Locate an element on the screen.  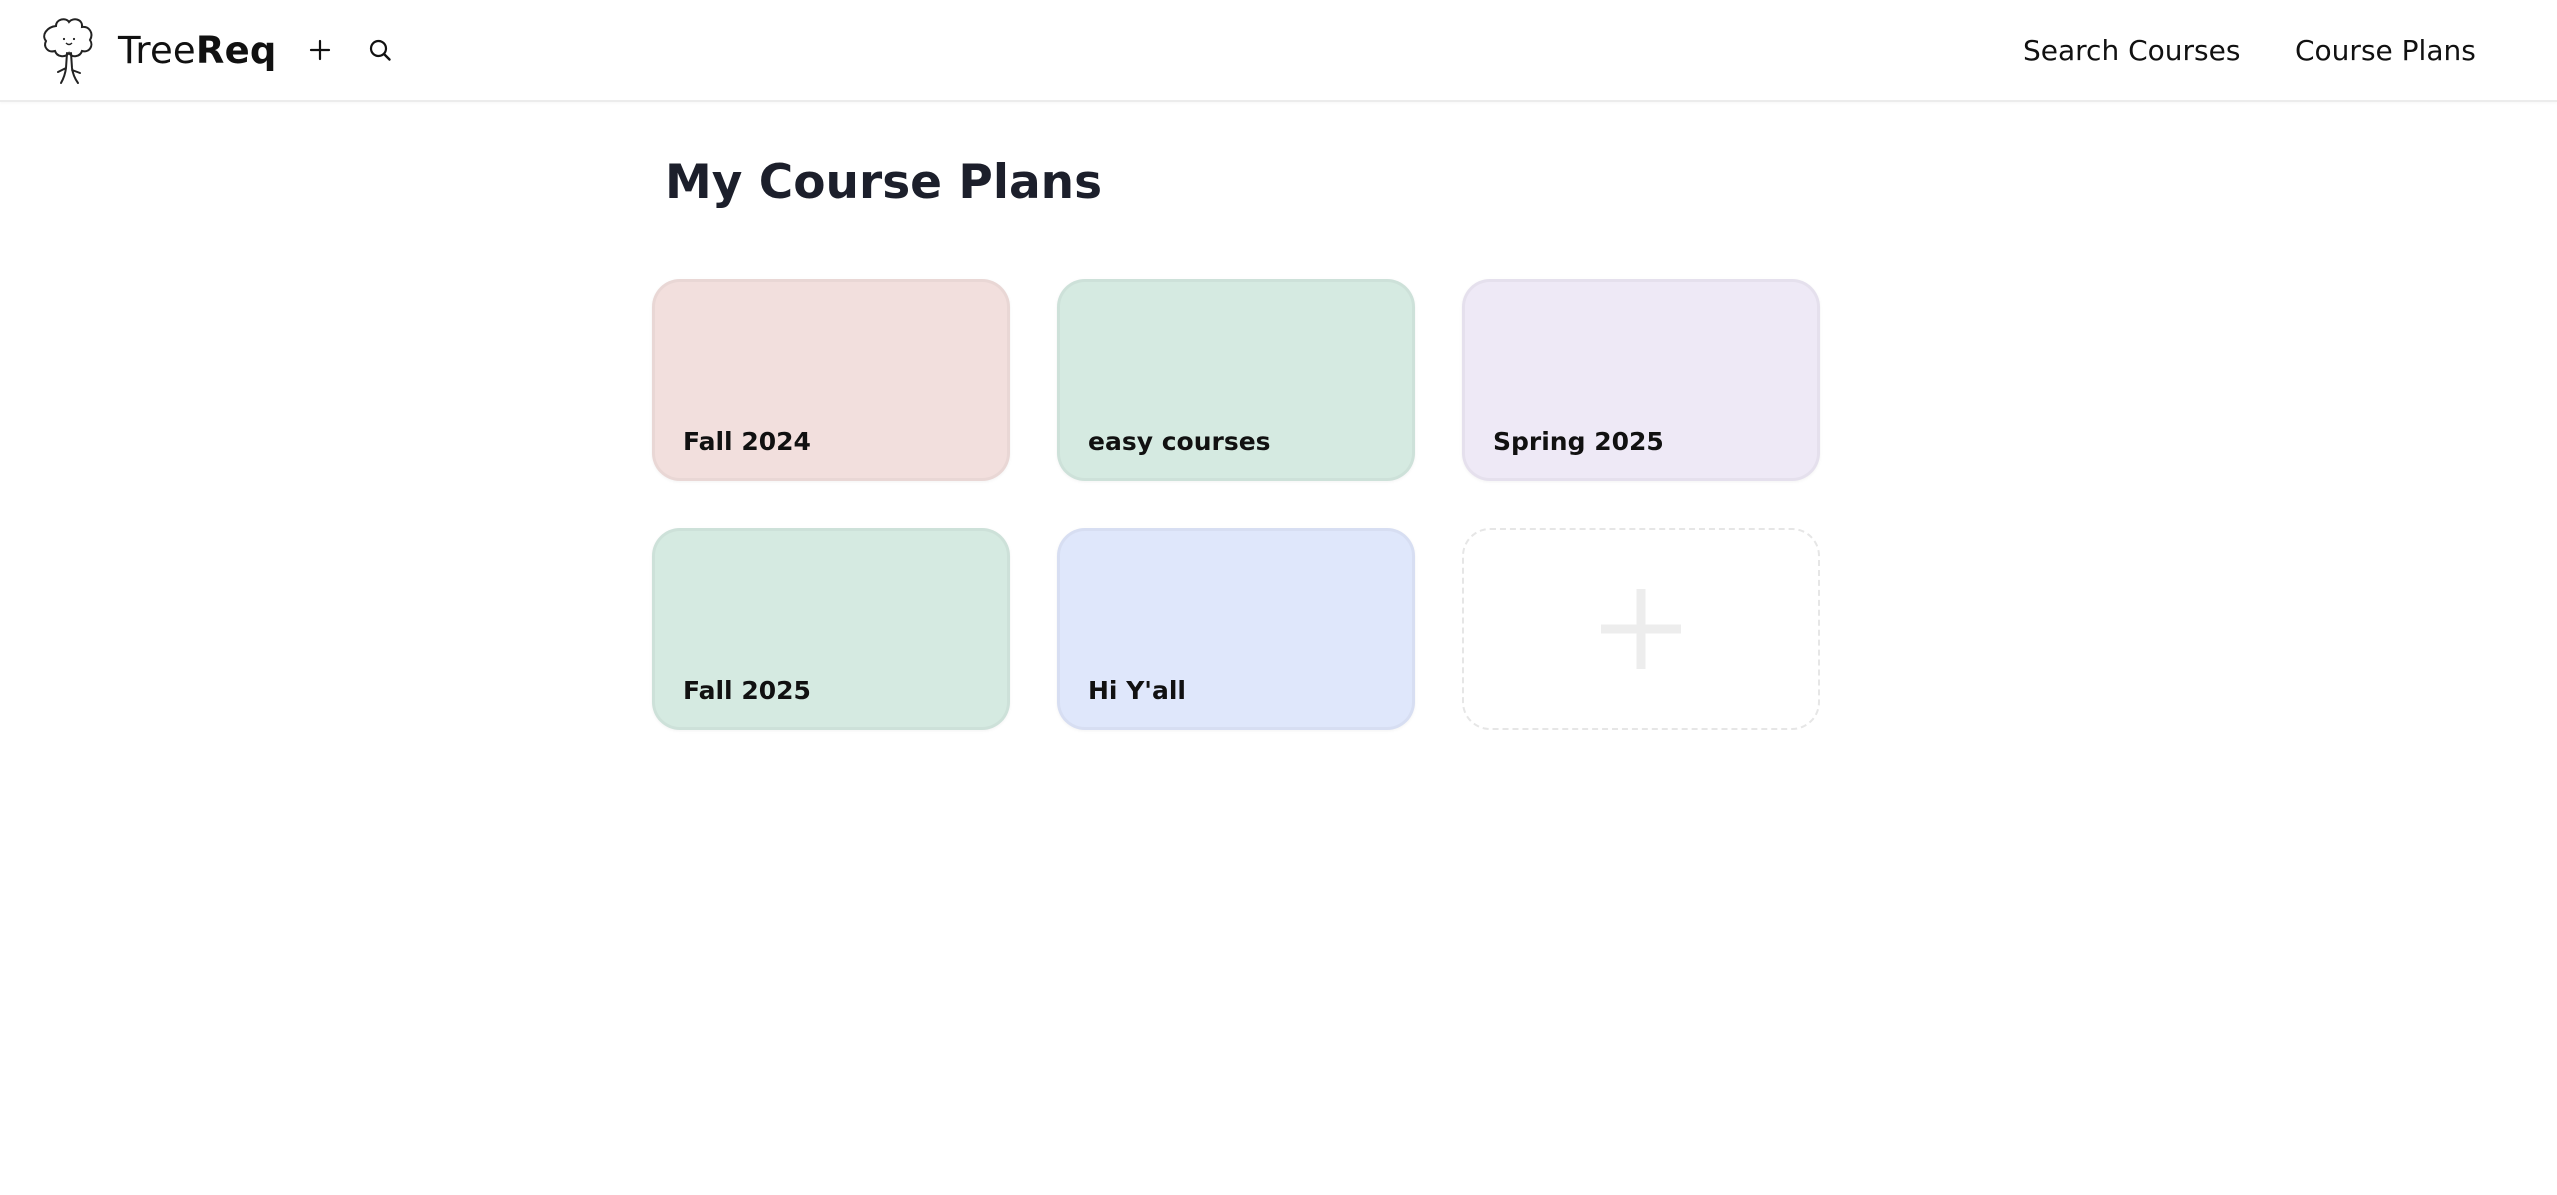
nav-search-courses: Search Courses is located at coordinates (2131, 51).